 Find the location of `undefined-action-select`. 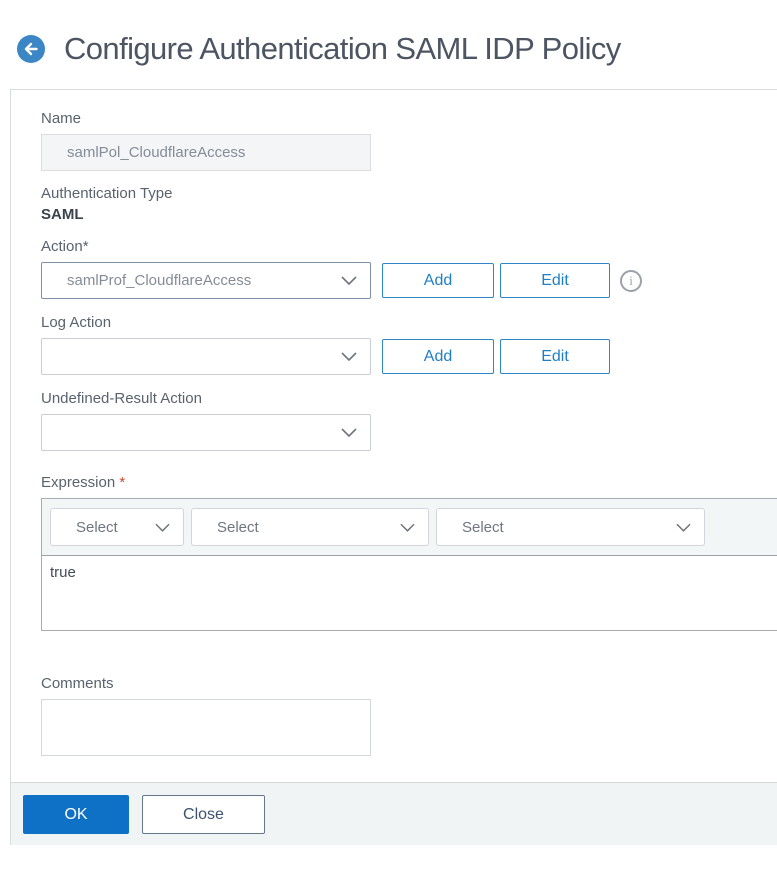

undefined-action-select is located at coordinates (206, 432).